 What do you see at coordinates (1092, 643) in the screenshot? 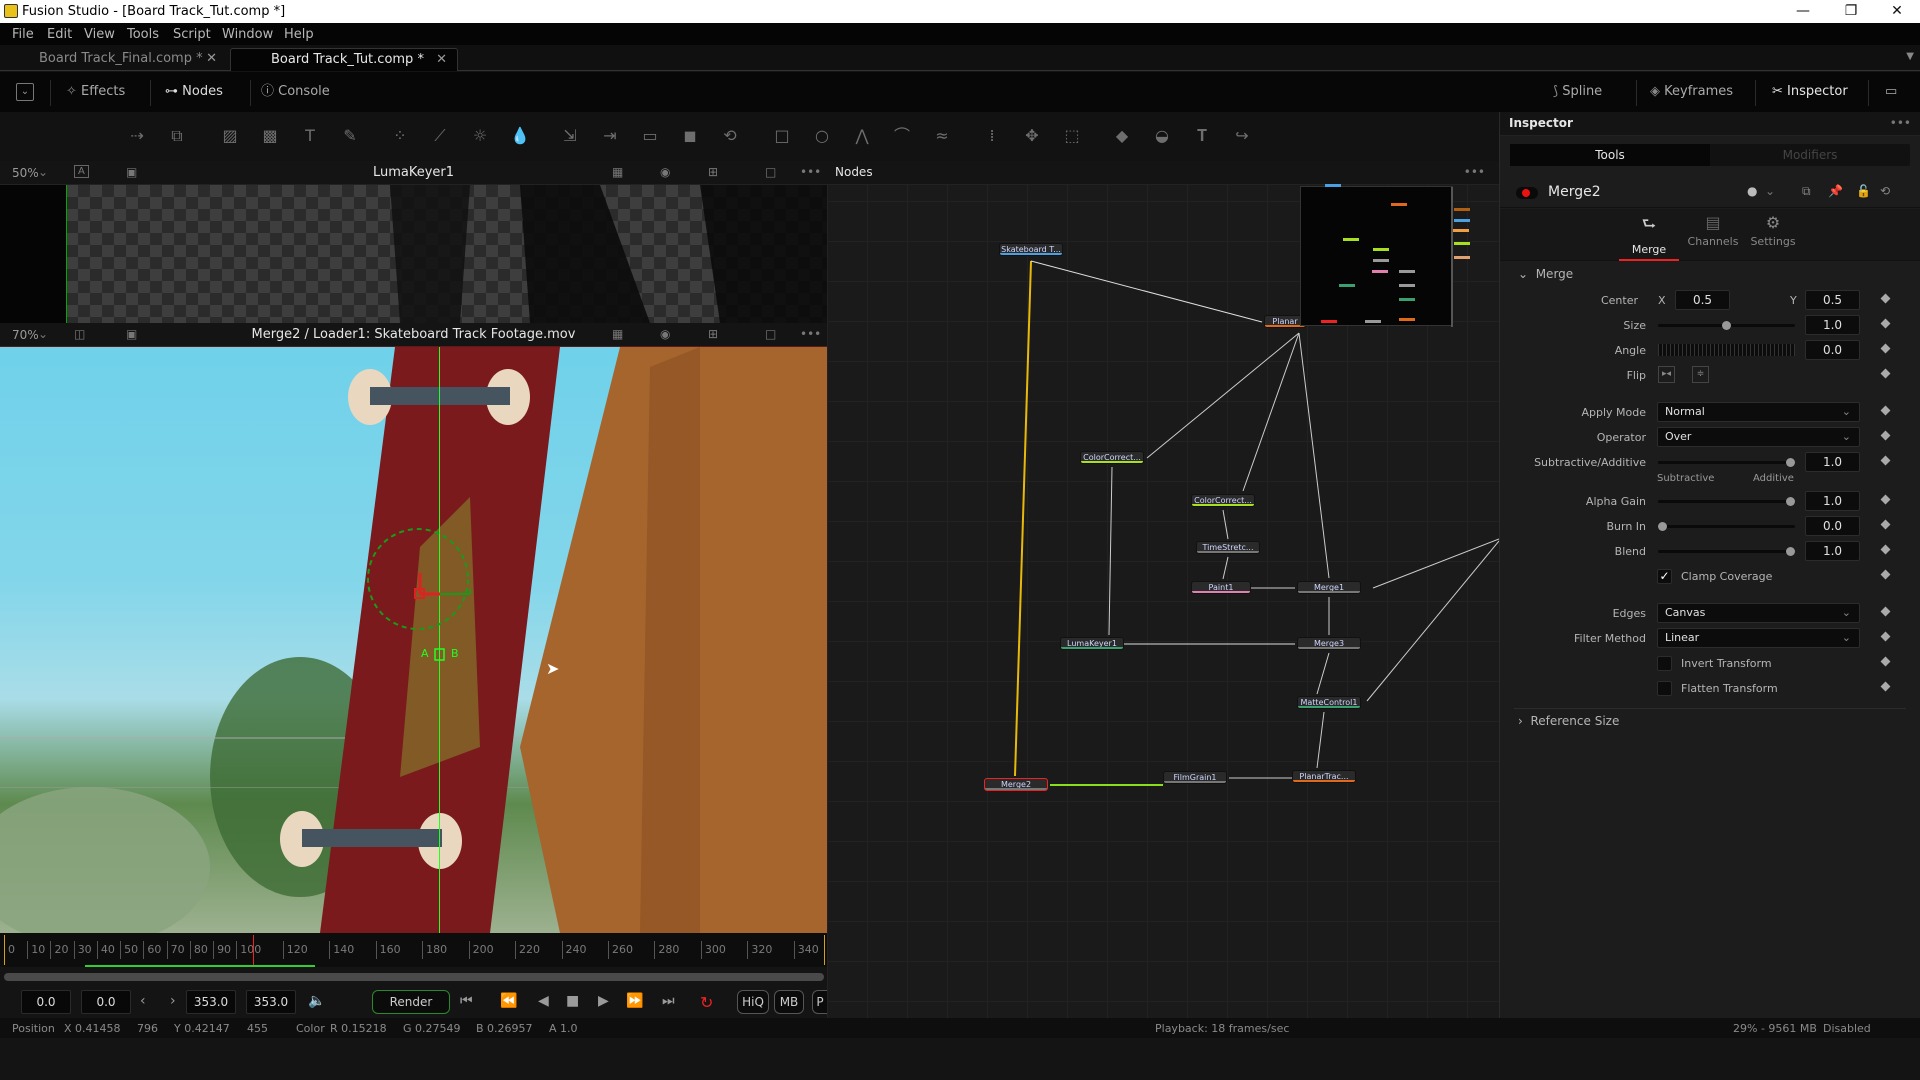
I see `node-lumakeyer1: LumaKeyer1` at bounding box center [1092, 643].